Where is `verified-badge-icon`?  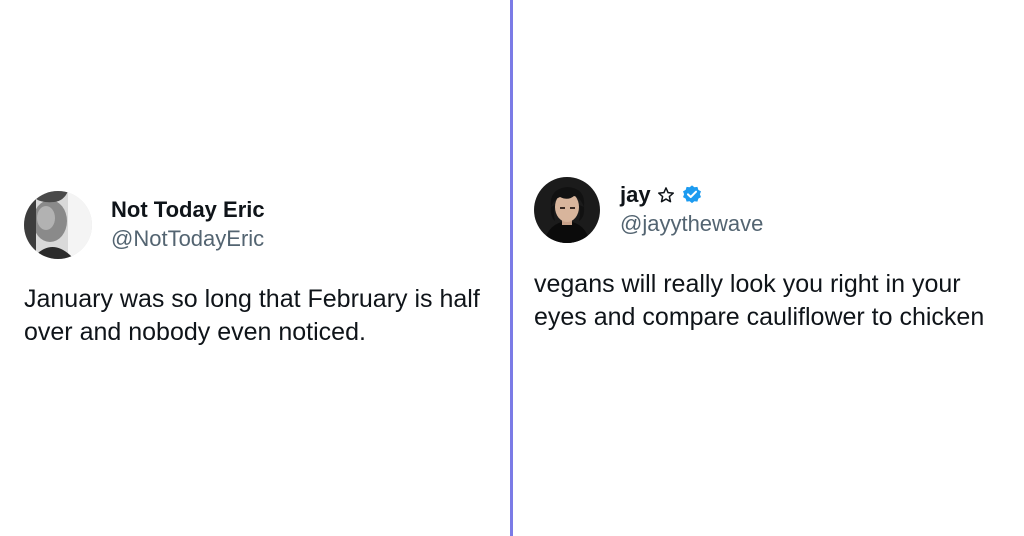
verified-badge-icon is located at coordinates (692, 195).